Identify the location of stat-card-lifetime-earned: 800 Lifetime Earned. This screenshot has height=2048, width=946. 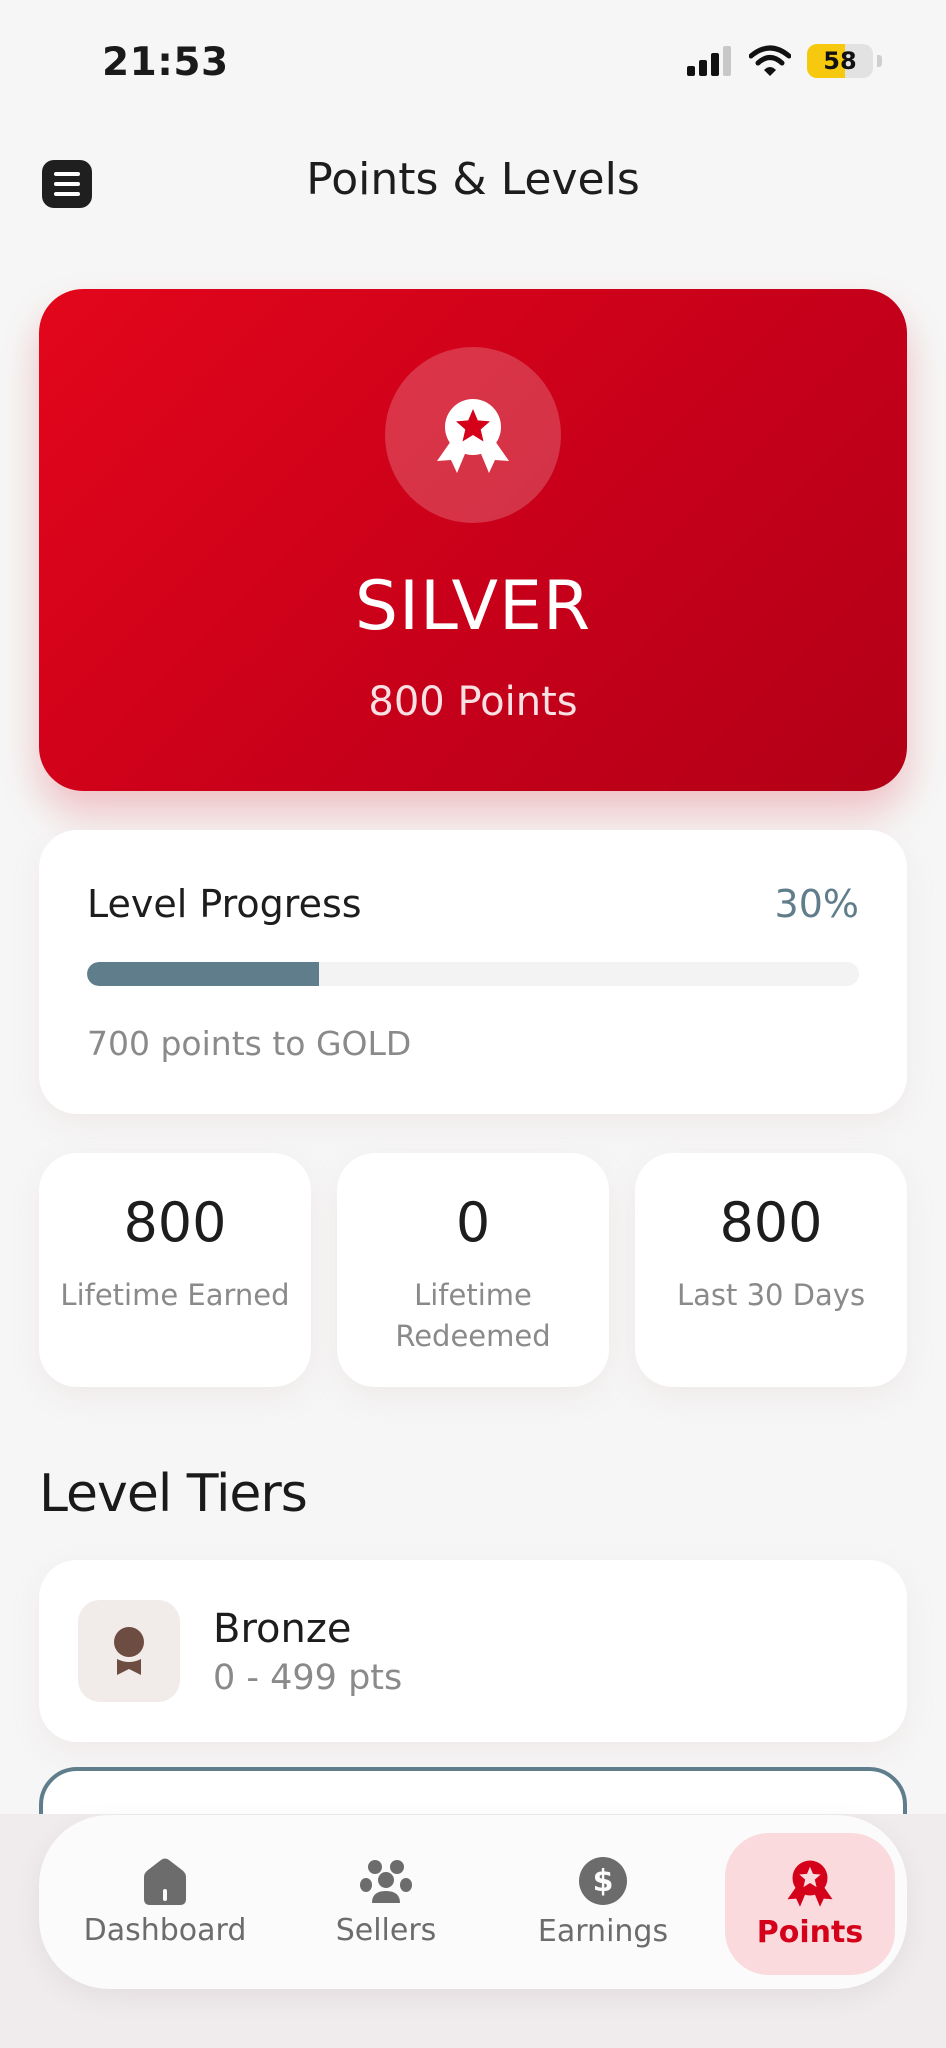
(175, 1270).